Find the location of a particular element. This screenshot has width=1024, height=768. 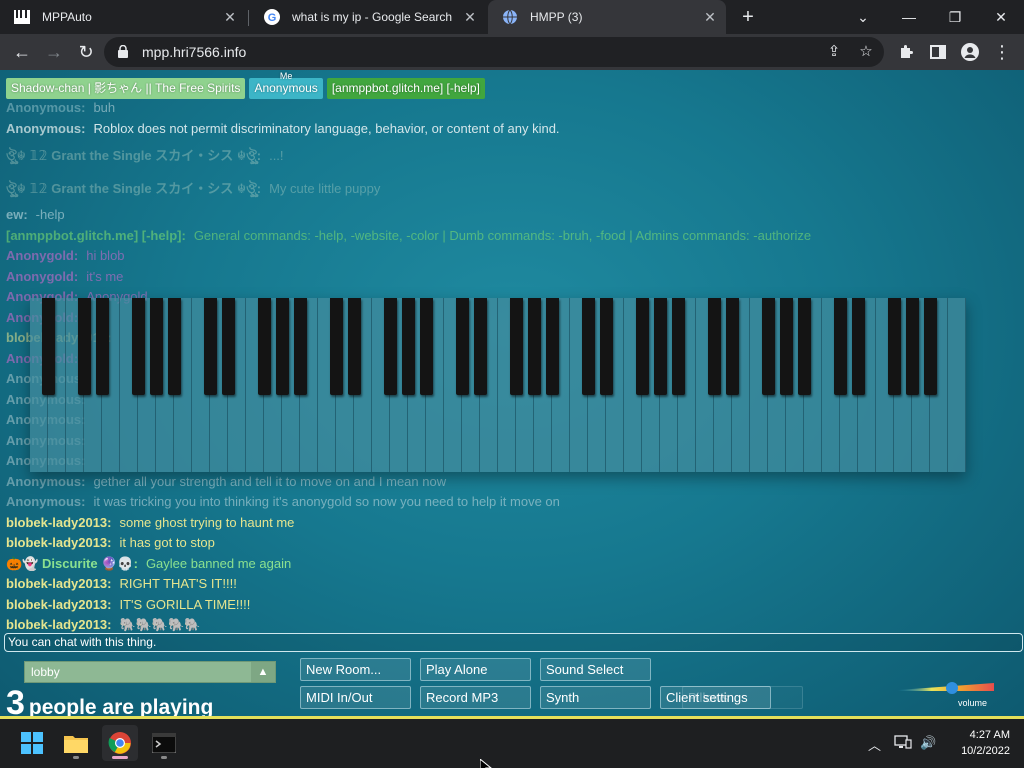

share-icon: ⇪ is located at coordinates (834, 52).